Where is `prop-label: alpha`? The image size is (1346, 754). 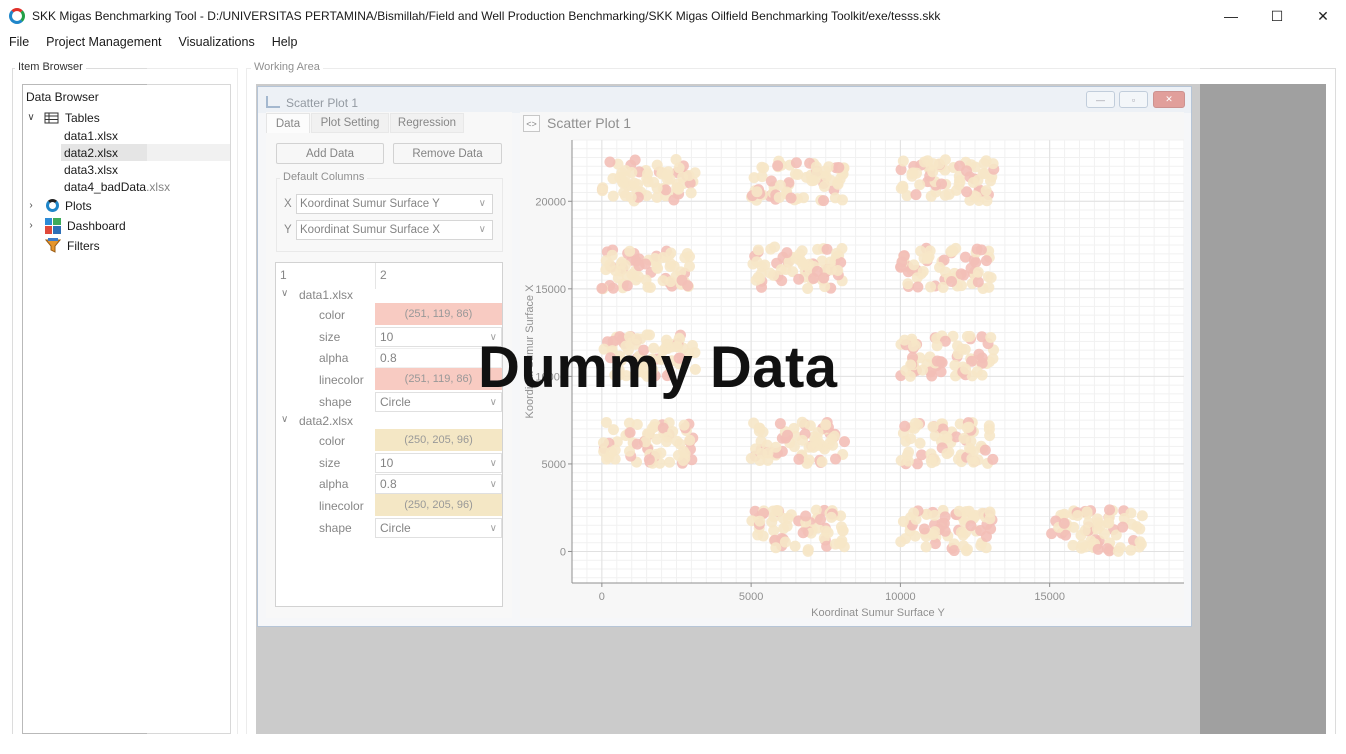 prop-label: alpha is located at coordinates (334, 358).